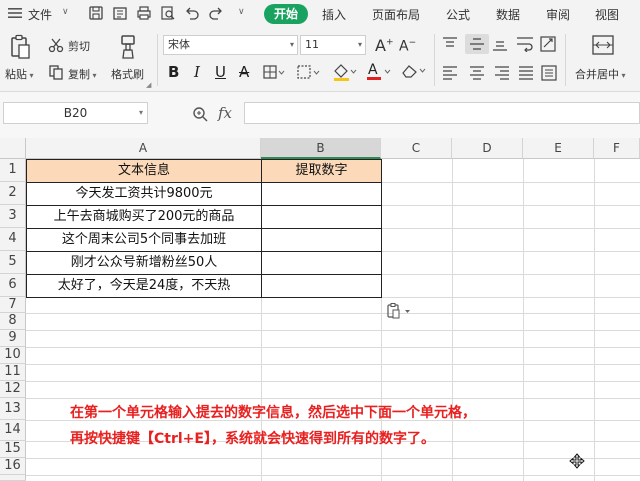  What do you see at coordinates (230, 45) in the screenshot?
I see `font-name-select: 宋体 ▾` at bounding box center [230, 45].